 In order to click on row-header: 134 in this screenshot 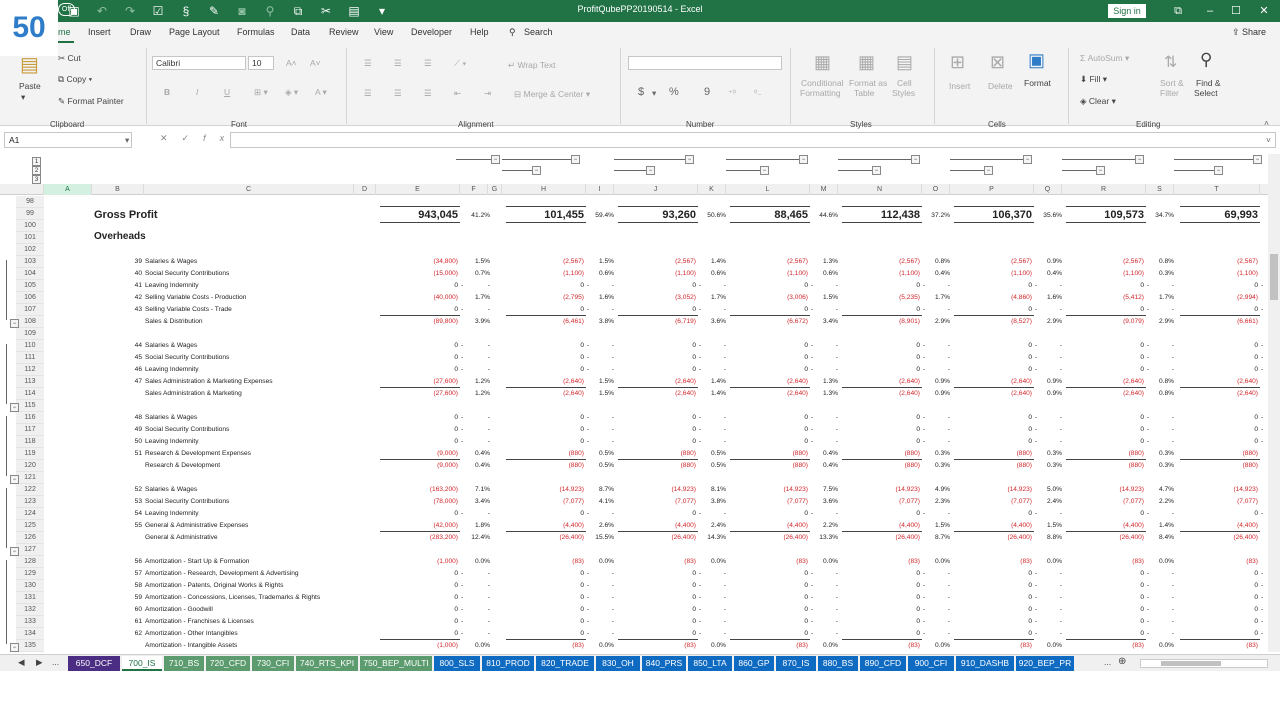, I will do `click(30, 634)`.